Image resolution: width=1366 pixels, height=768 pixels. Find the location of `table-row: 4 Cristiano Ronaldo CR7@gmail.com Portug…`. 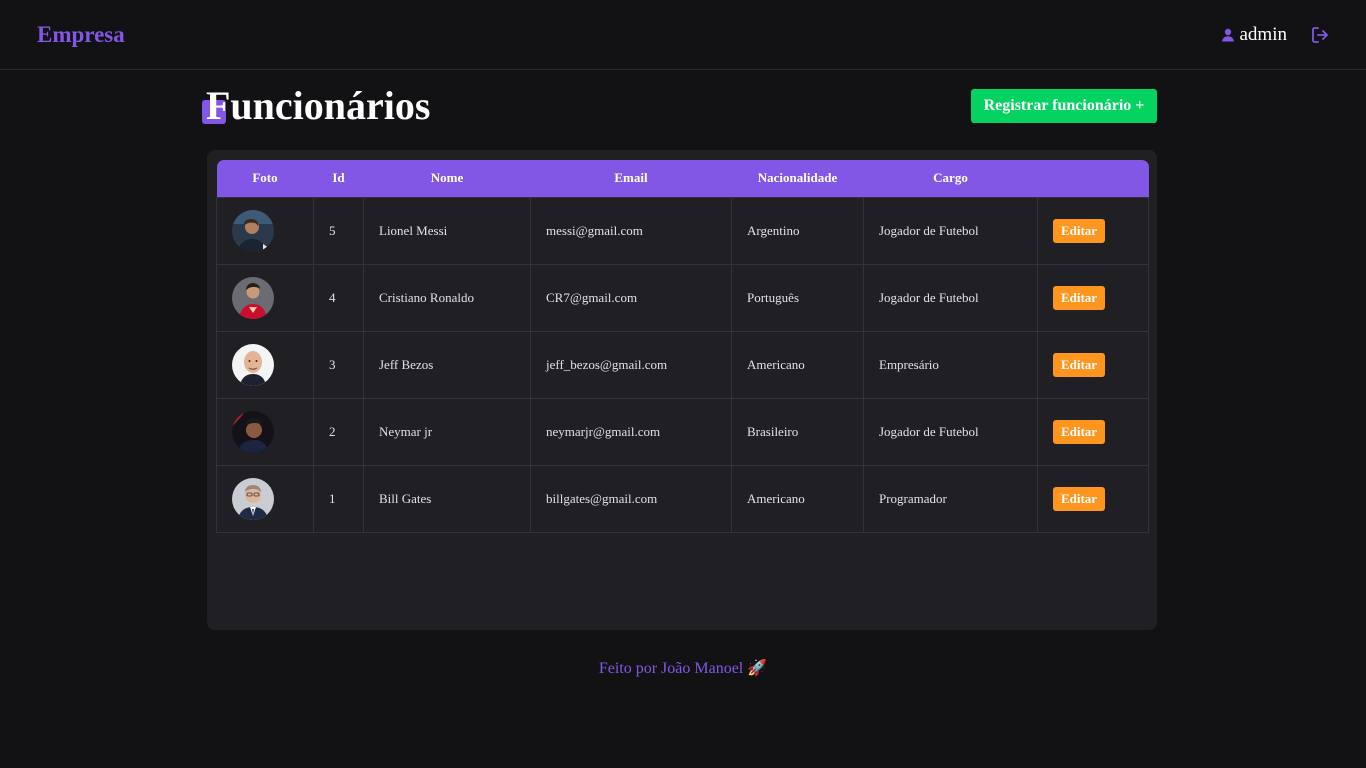

table-row: 4 Cristiano Ronaldo CR7@gmail.com Portug… is located at coordinates (682, 297).